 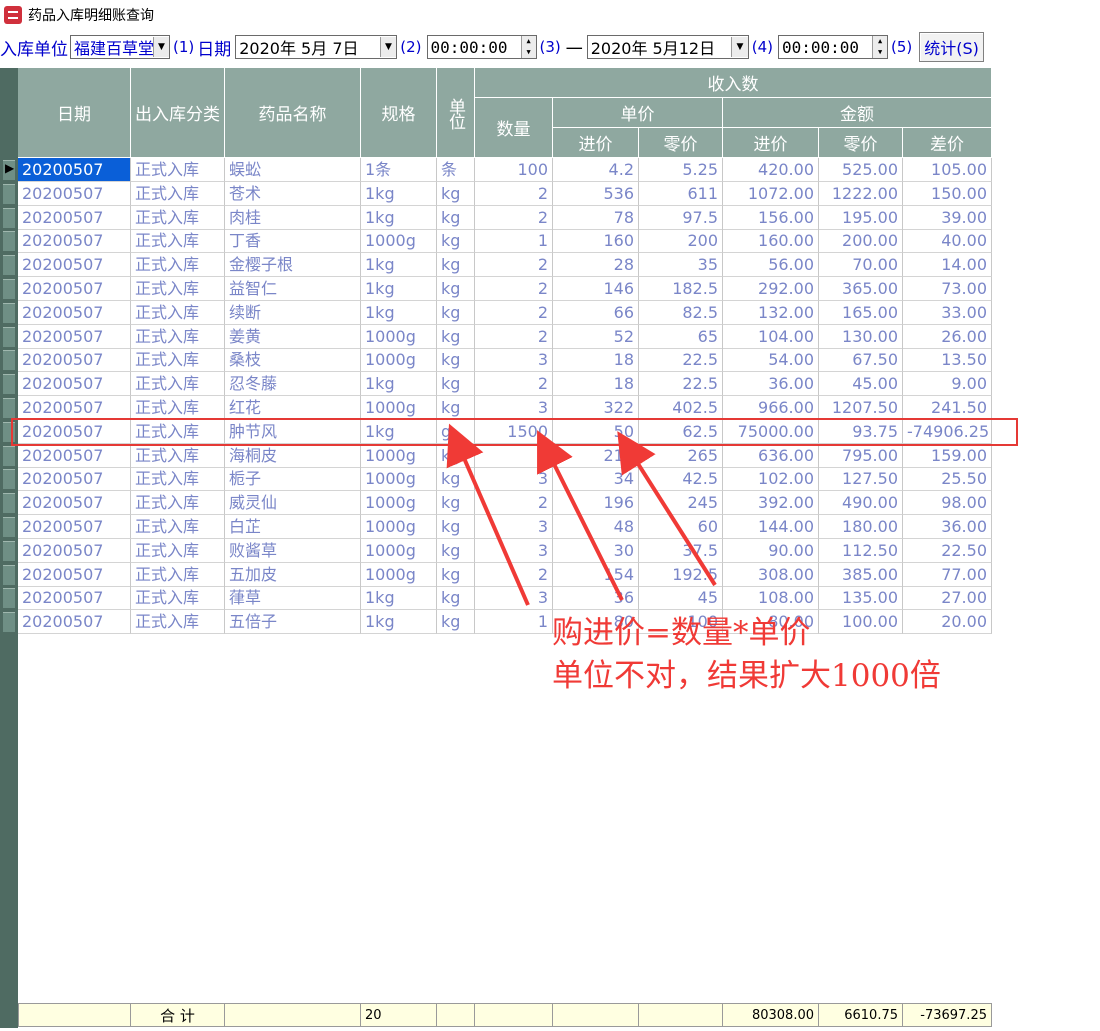 I want to click on annotation-text: 购进价=数量*单价 单位不对，结果扩大1000倍, so click(x=746, y=655).